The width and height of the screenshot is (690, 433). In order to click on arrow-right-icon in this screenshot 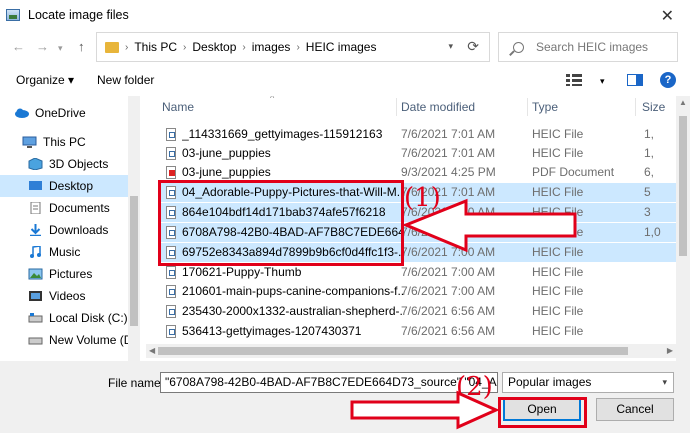, I will do `click(425, 410)`.